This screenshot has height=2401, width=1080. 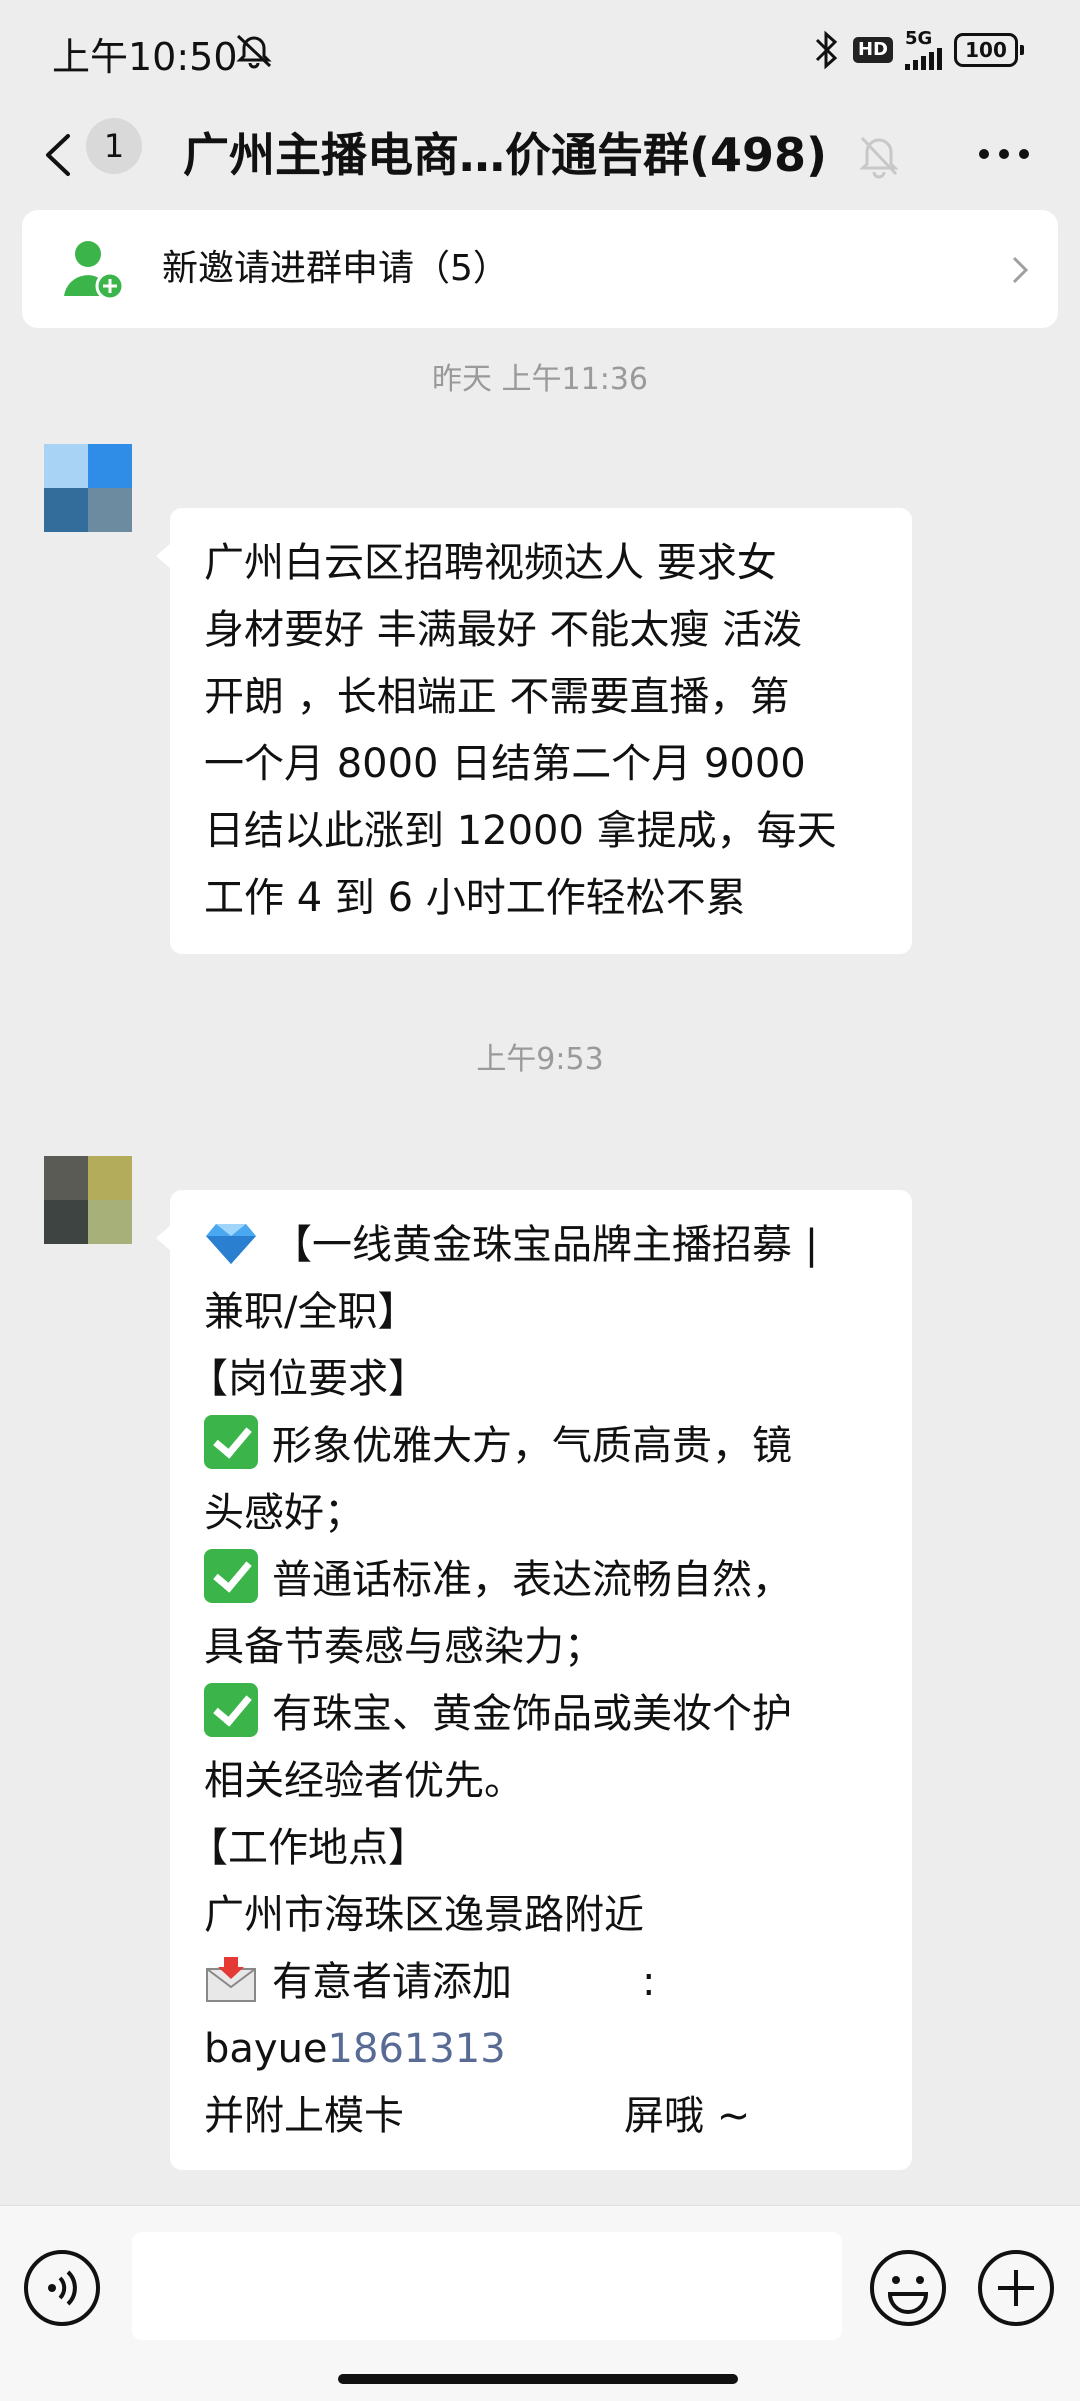 I want to click on contact-text: 有意者请添加, so click(x=392, y=1982).